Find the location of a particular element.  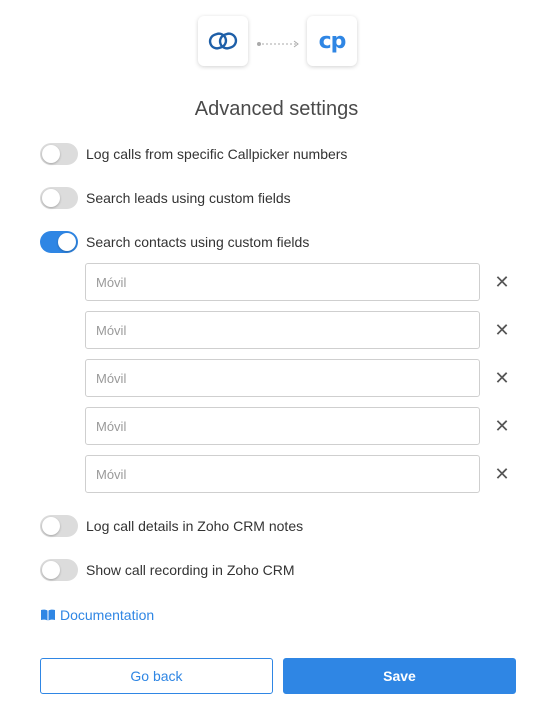

toggle-label: Search leads using custom fields is located at coordinates (188, 198).